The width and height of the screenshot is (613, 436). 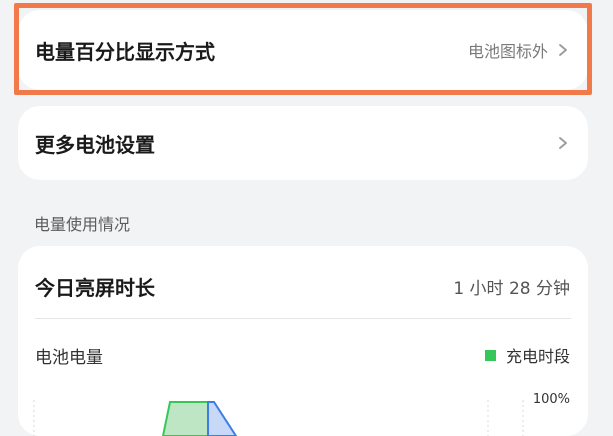 What do you see at coordinates (278, 418) in the screenshot?
I see `battery-chart` at bounding box center [278, 418].